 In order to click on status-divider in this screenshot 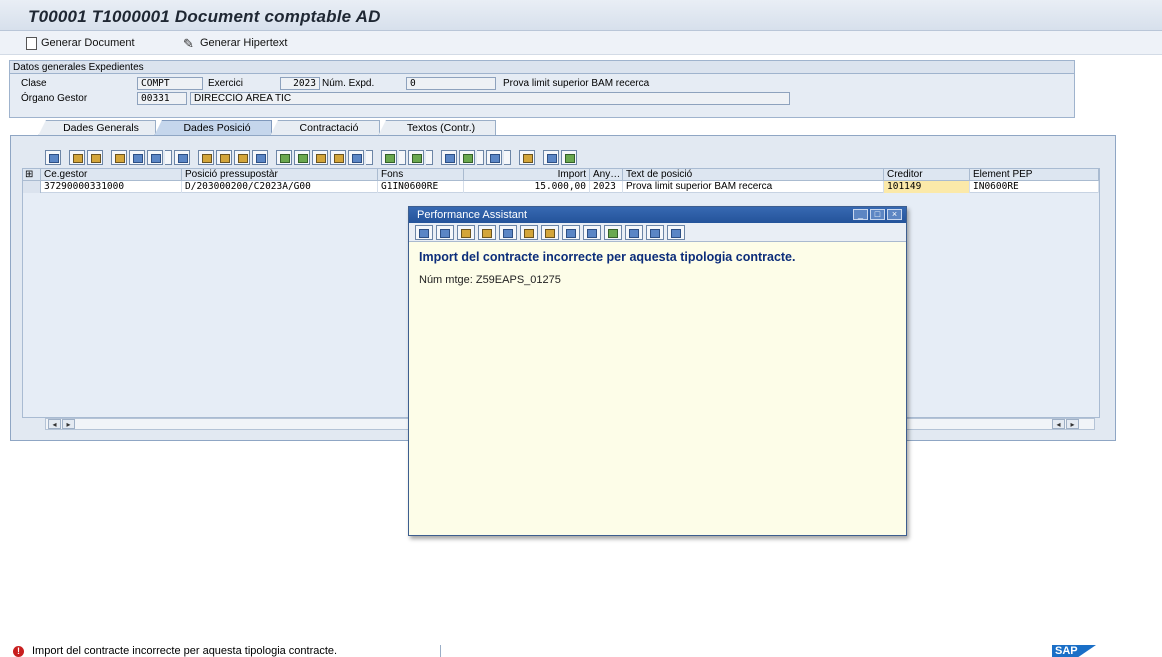, I will do `click(440, 651)`.